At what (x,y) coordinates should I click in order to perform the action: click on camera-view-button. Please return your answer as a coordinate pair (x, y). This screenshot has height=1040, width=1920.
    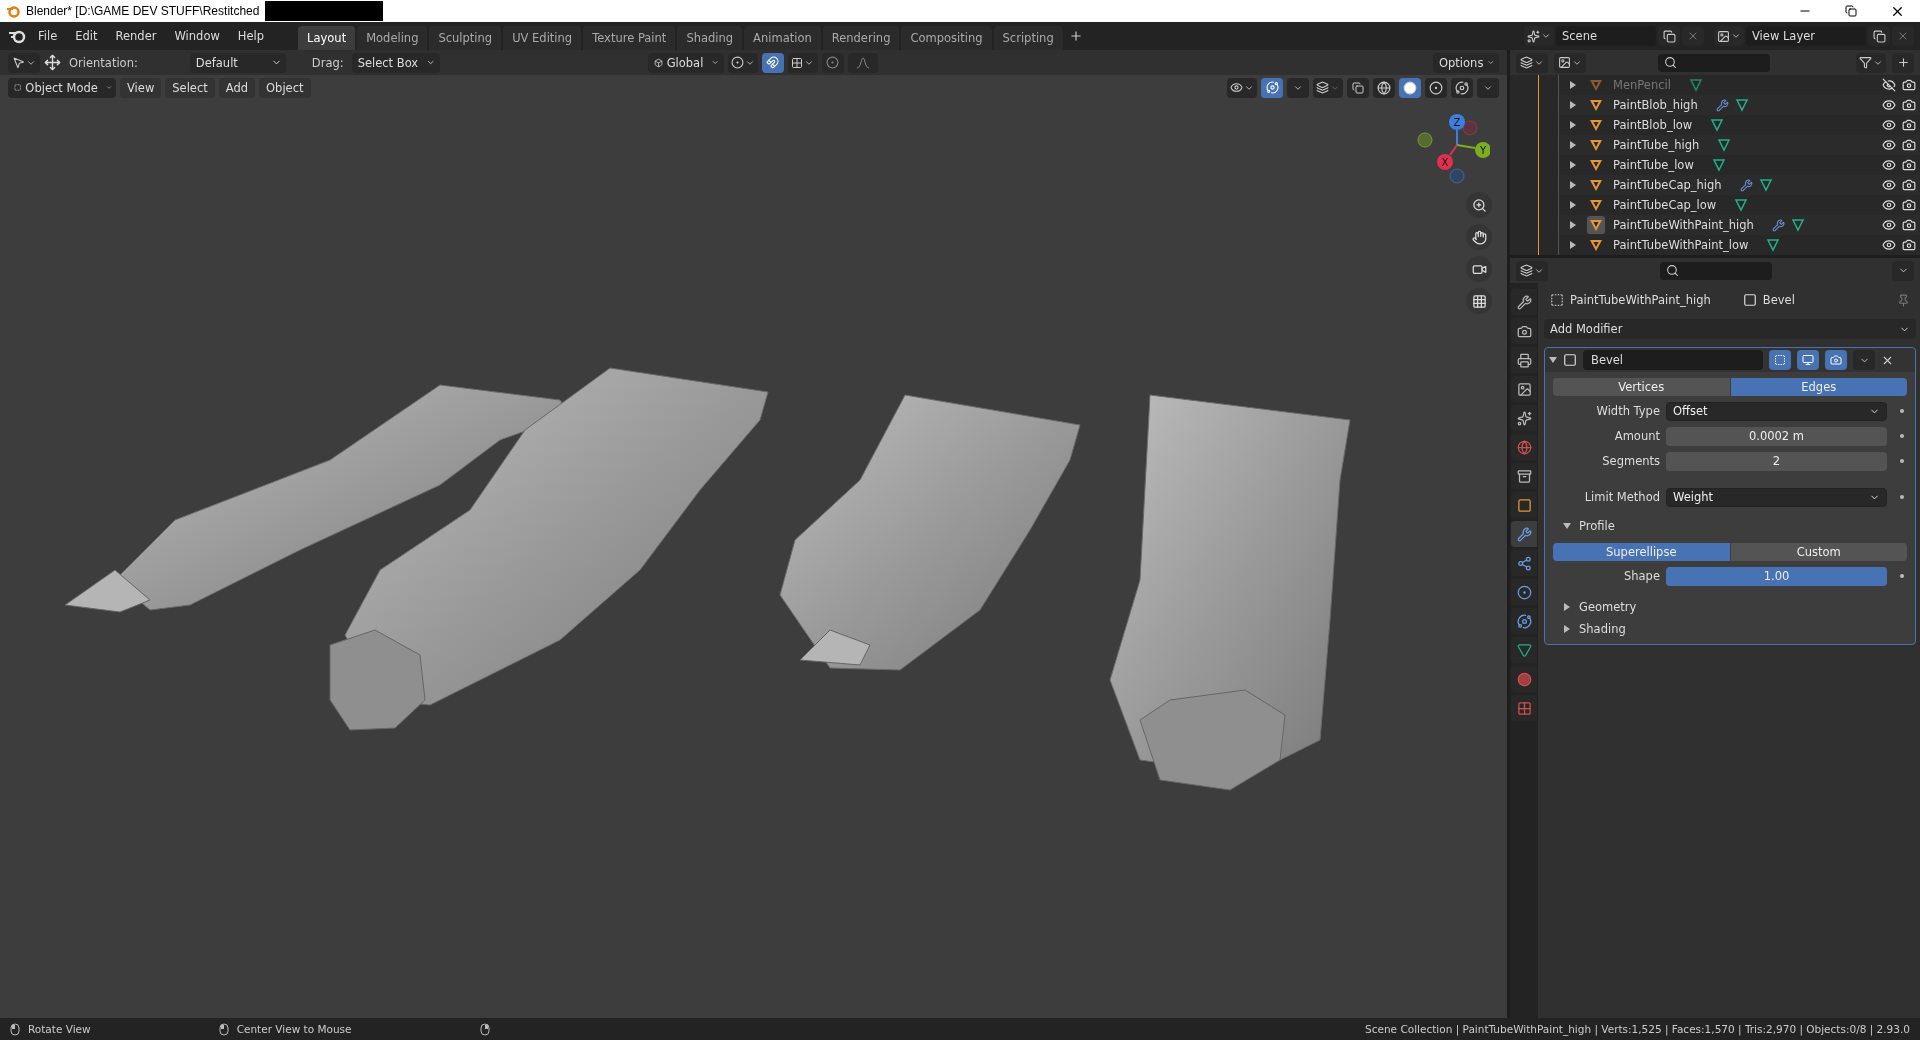
    Looking at the image, I should click on (1479, 269).